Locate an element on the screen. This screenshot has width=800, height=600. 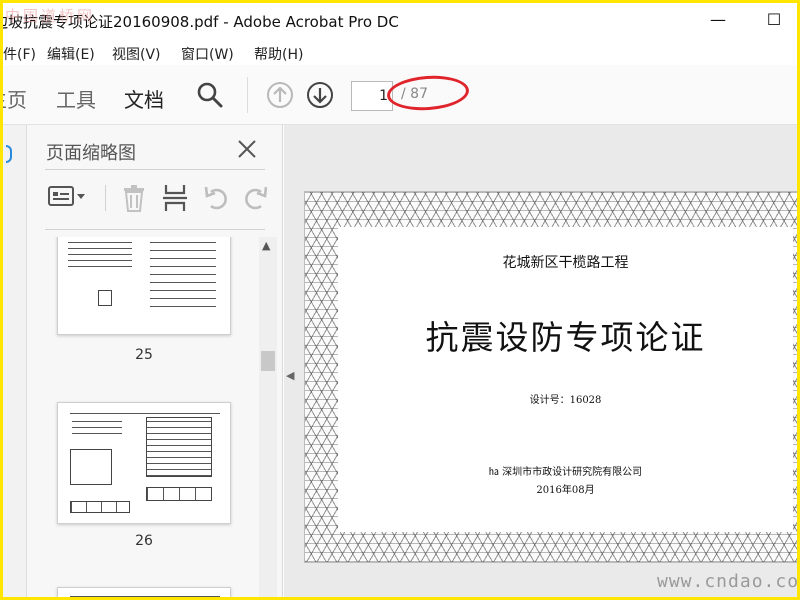
menu-help: 帮助(H) is located at coordinates (278, 54).